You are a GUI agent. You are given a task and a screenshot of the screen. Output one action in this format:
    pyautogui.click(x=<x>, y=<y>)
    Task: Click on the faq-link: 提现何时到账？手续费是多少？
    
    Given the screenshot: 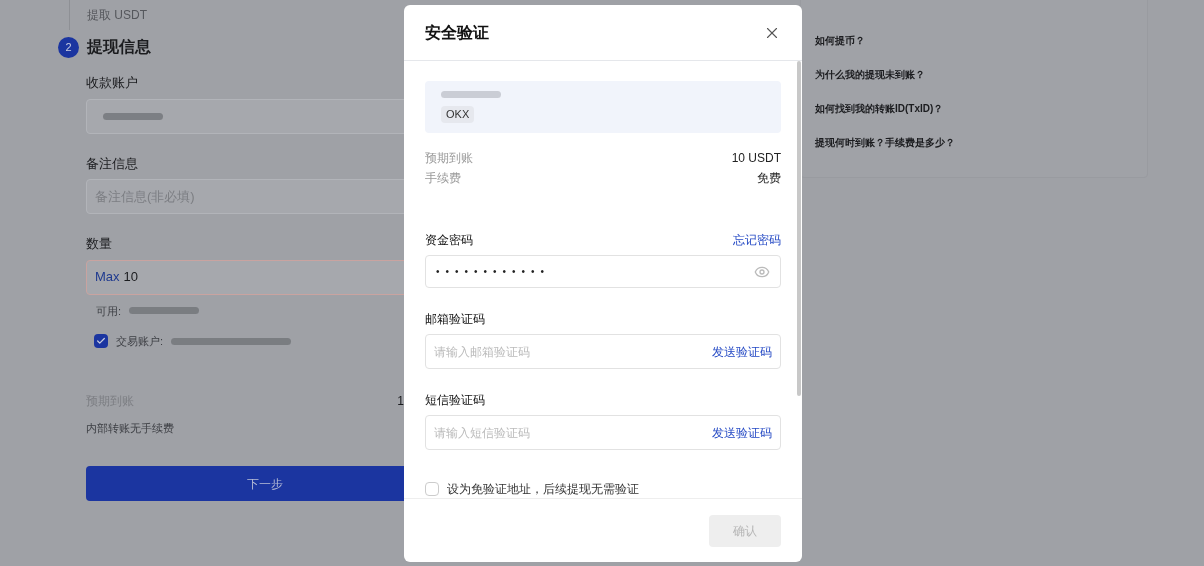 What is the action you would take?
    pyautogui.click(x=974, y=142)
    